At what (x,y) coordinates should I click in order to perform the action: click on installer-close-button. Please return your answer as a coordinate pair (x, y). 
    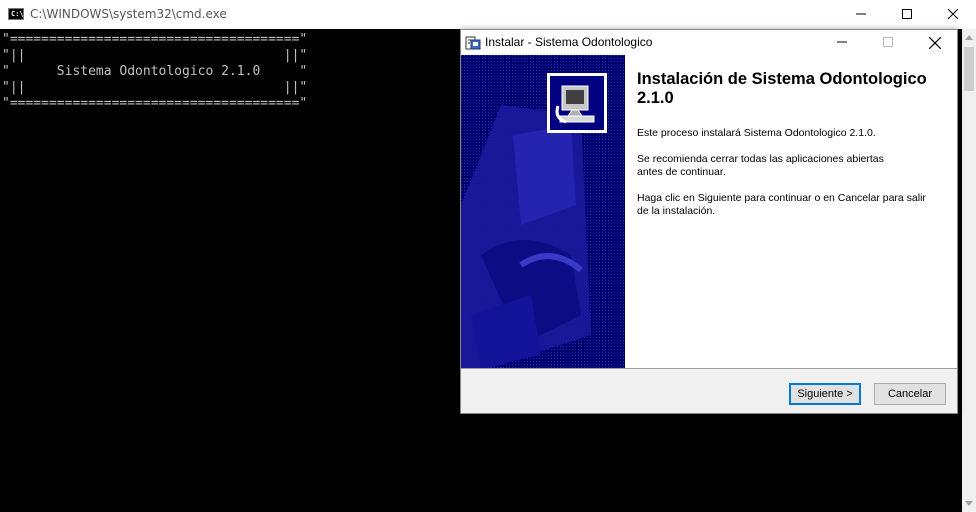
    Looking at the image, I should click on (934, 42).